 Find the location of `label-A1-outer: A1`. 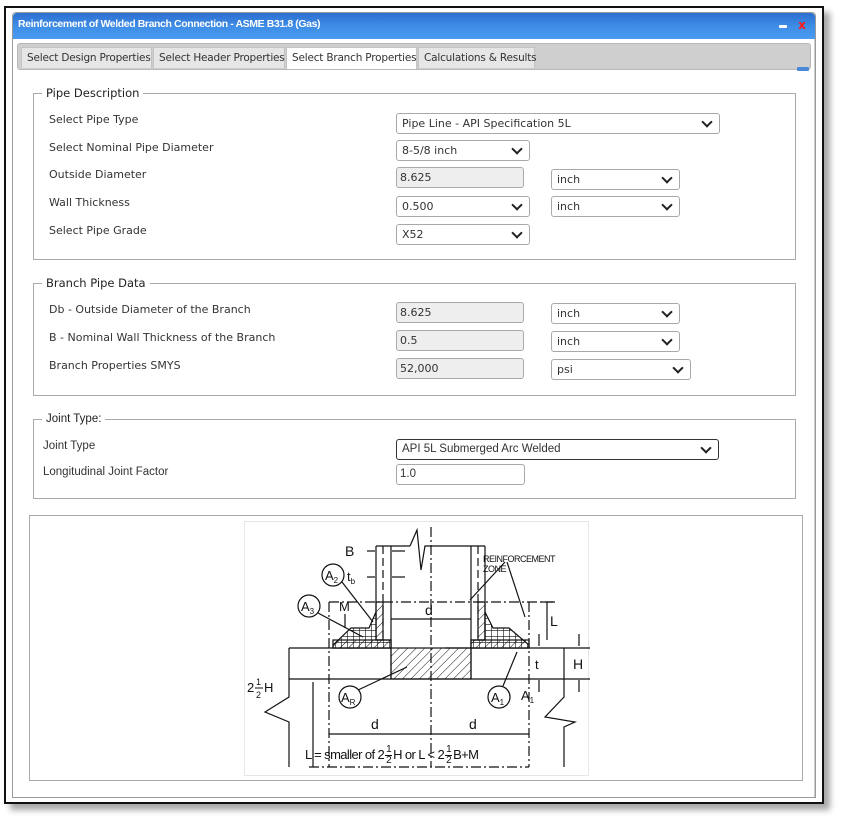

label-A1-outer: A1 is located at coordinates (528, 696).